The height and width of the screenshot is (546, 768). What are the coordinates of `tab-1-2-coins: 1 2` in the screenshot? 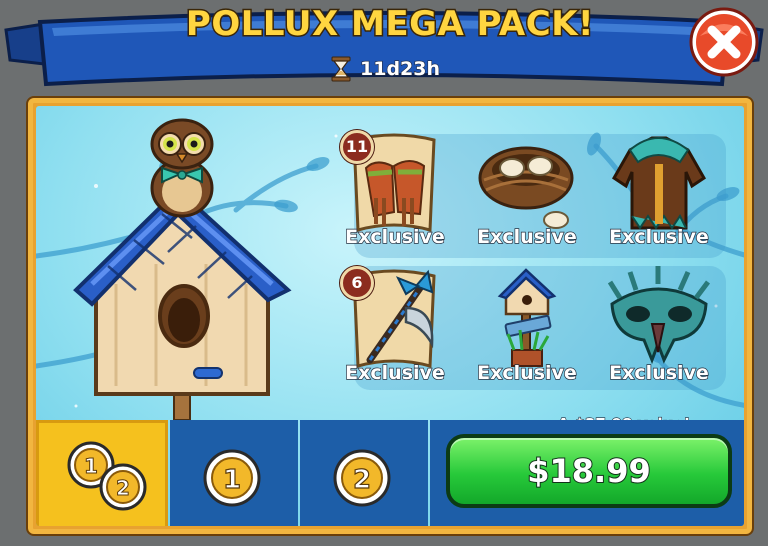 It's located at (102, 473).